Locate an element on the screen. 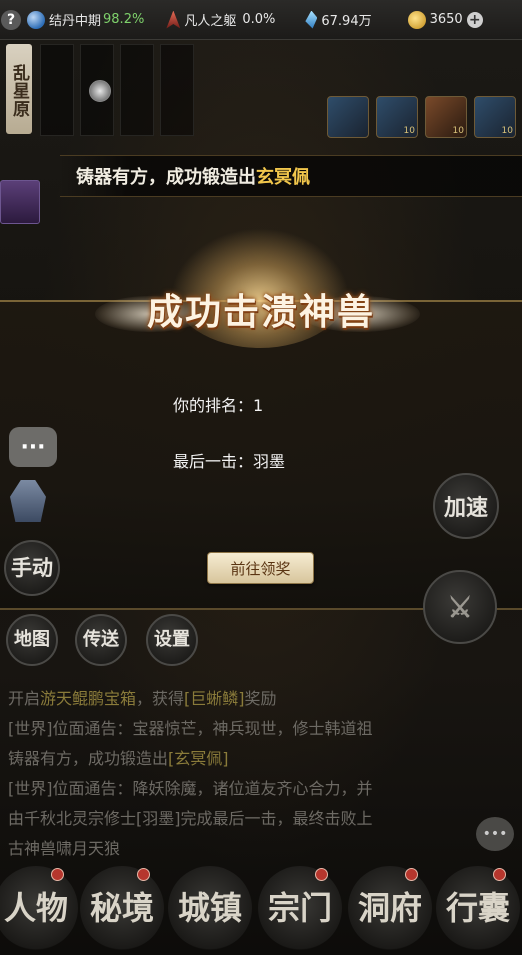 The height and width of the screenshot is (955, 522). bottom-nav: 人物 秘境 城镇 宗门 洞府 行囊 is located at coordinates (261, 908).